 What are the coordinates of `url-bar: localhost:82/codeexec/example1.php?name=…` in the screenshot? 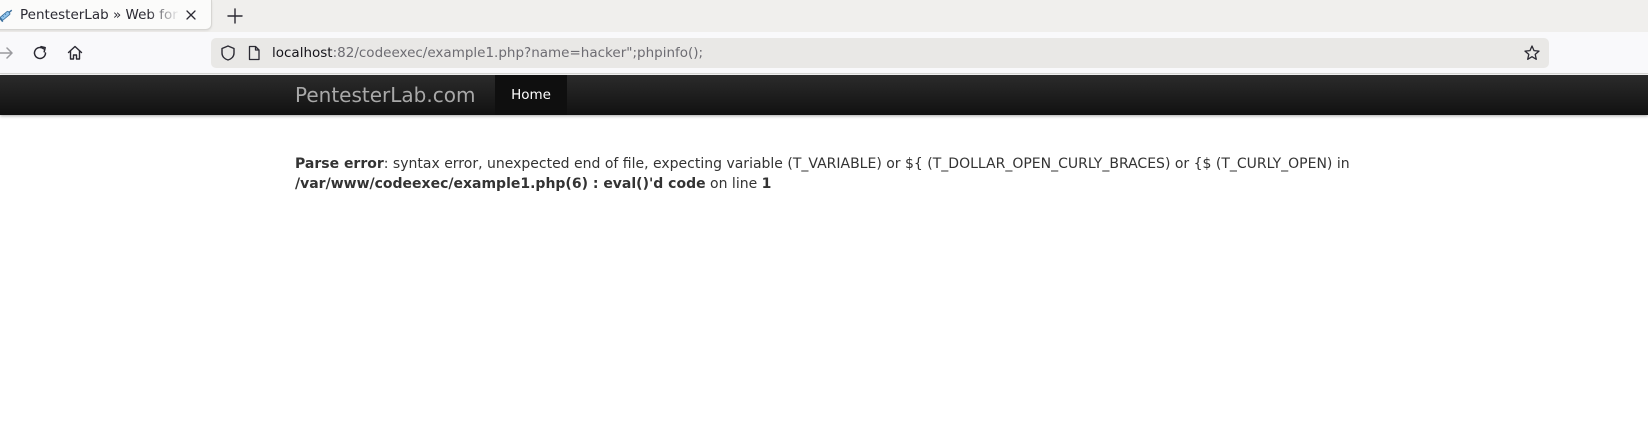 It's located at (880, 53).